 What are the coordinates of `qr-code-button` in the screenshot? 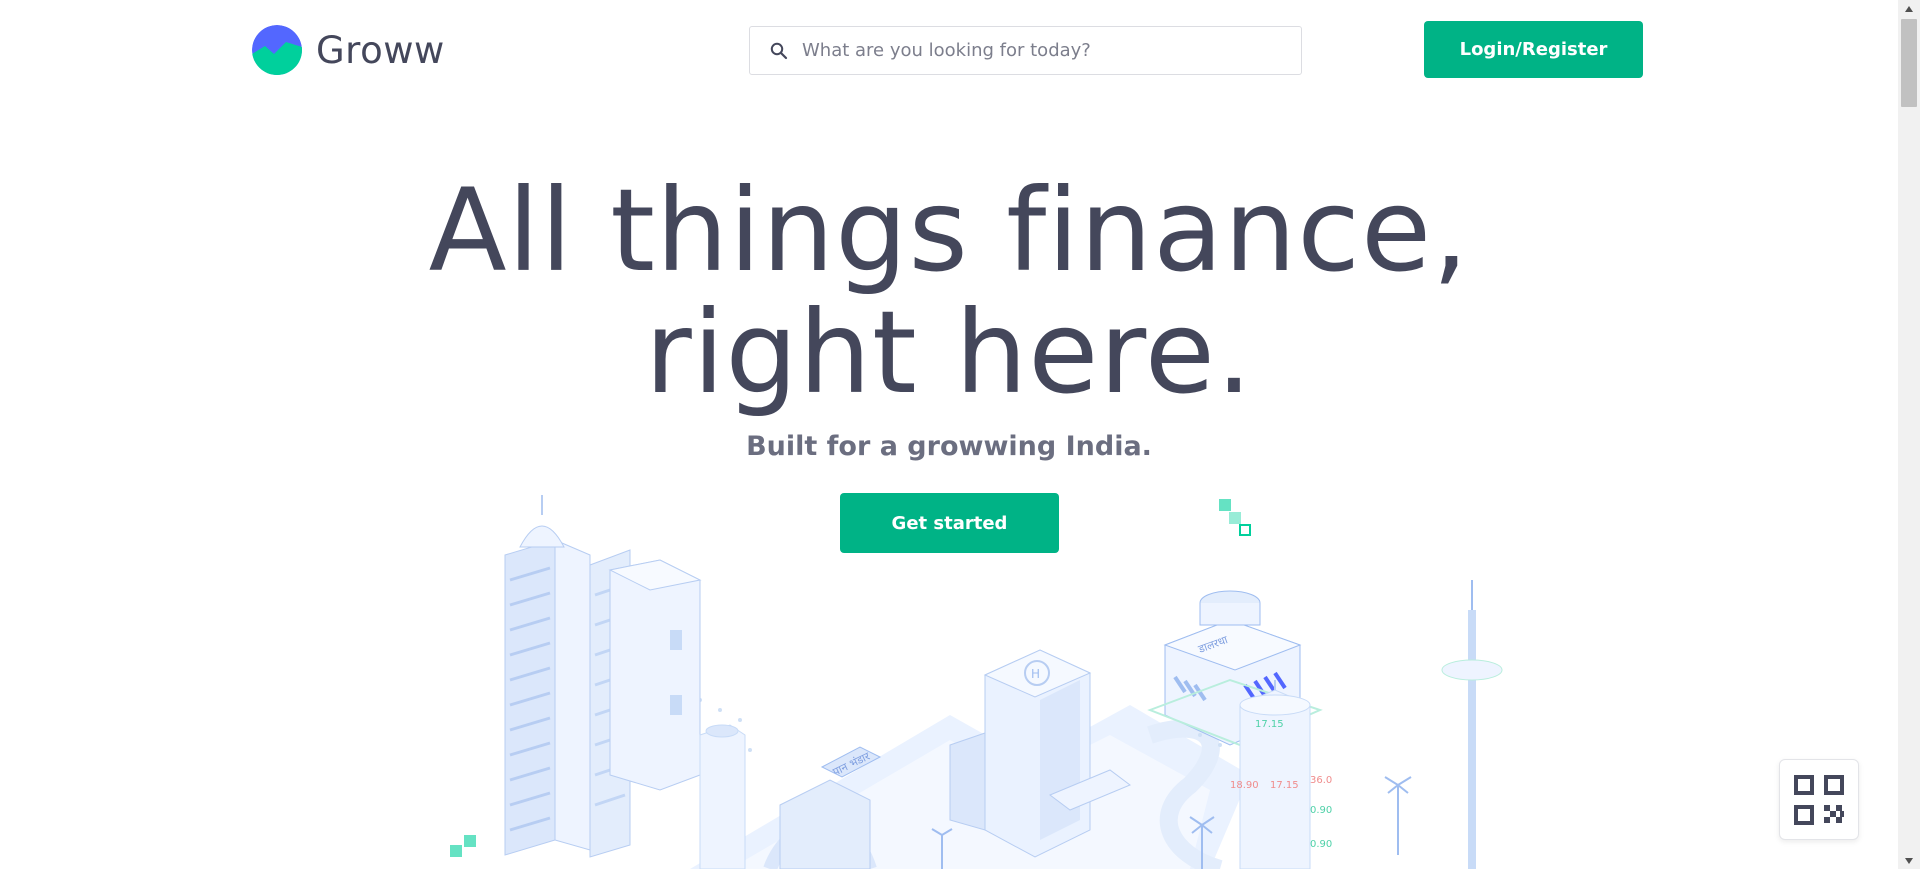 It's located at (1819, 799).